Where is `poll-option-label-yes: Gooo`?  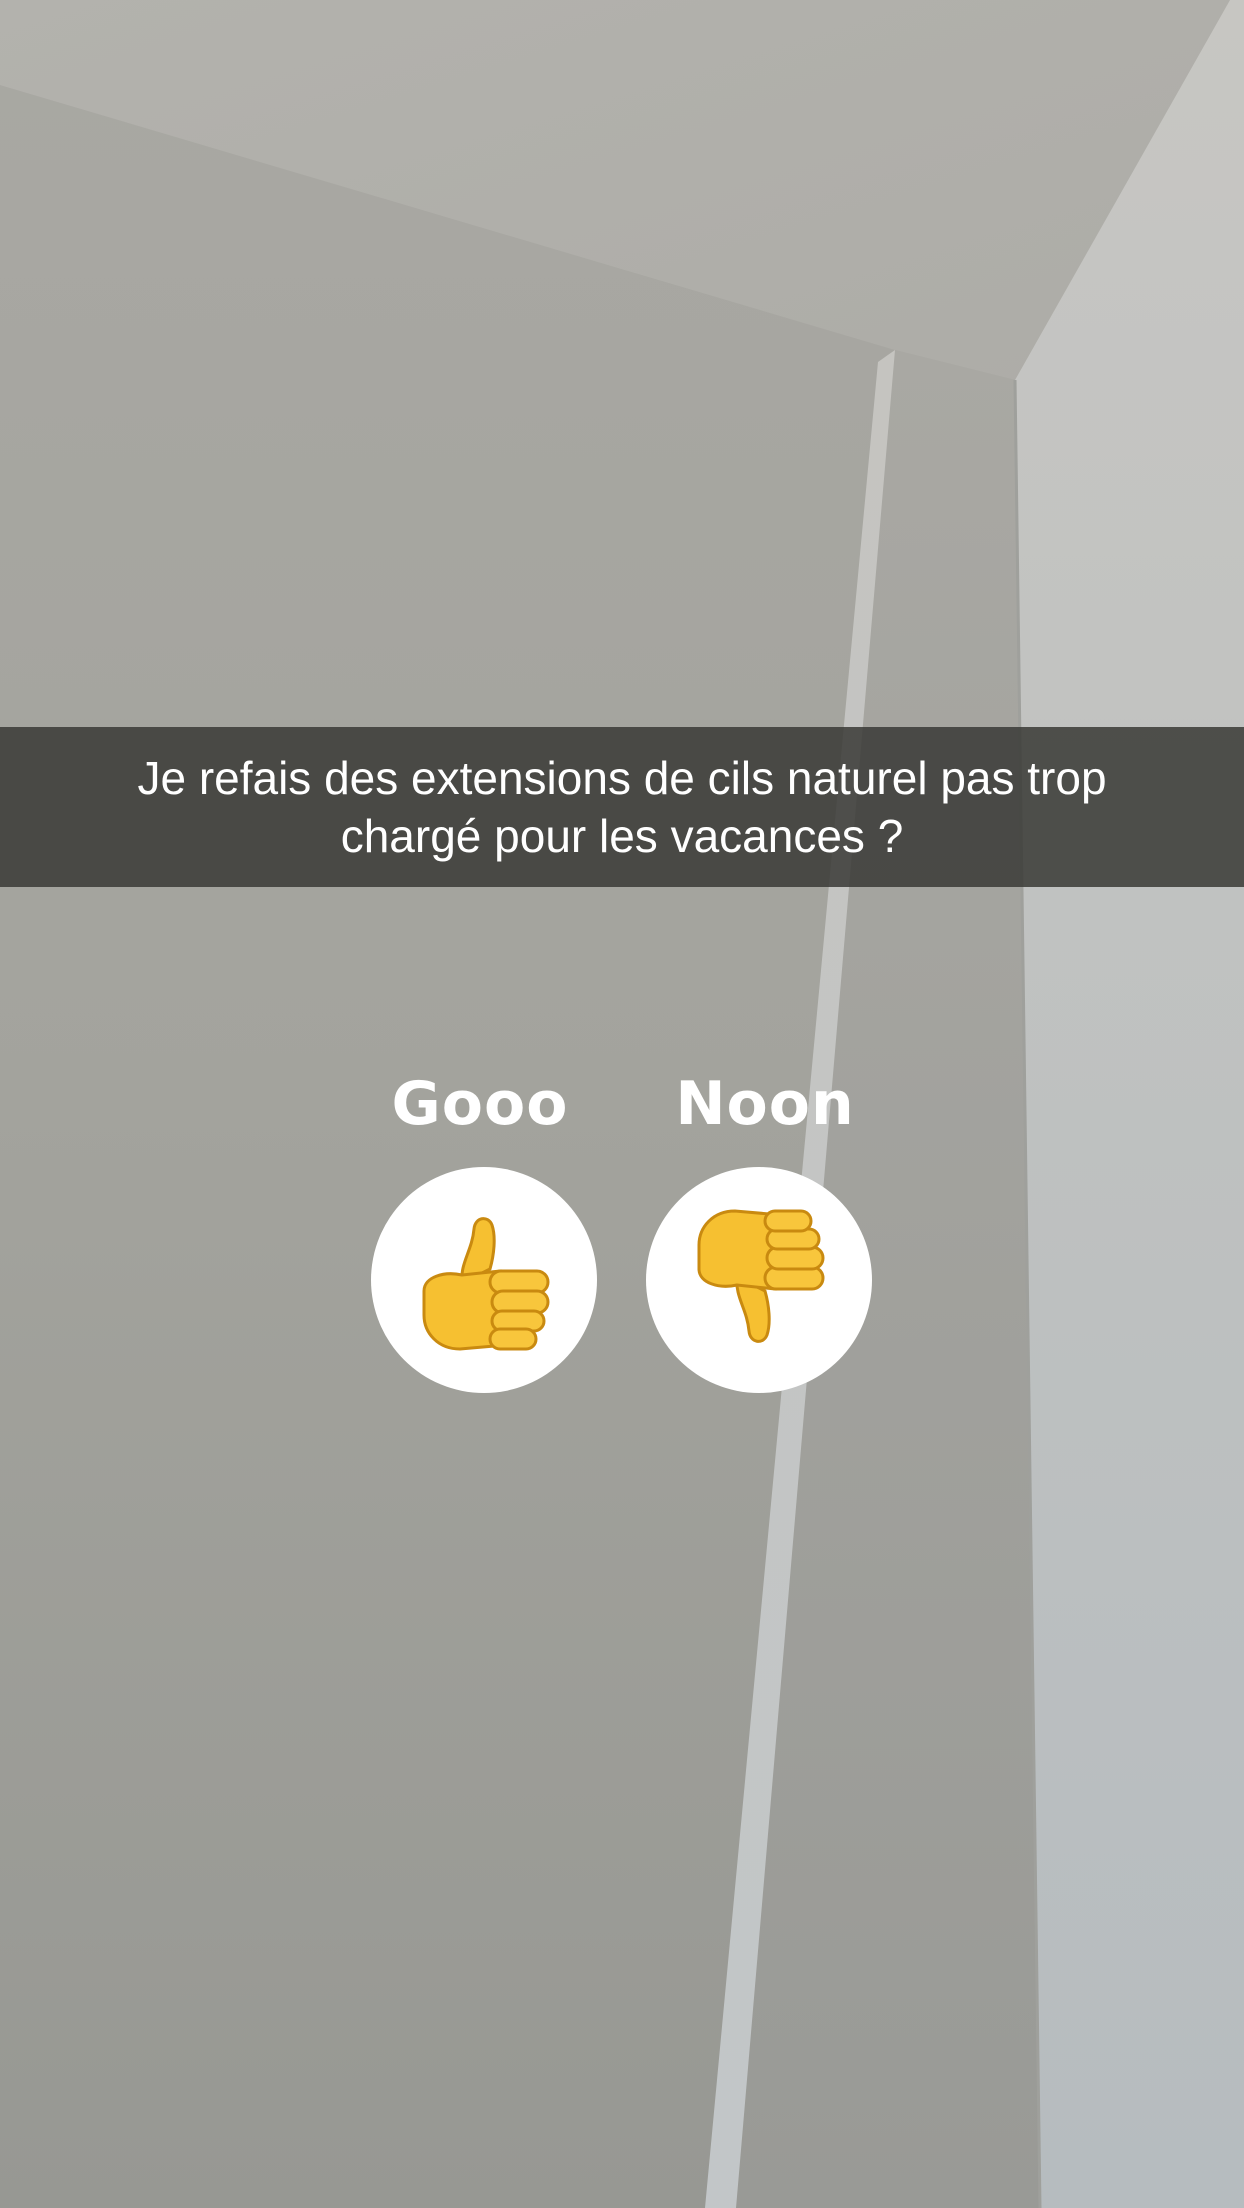
poll-option-label-yes: Gooo is located at coordinates (480, 1104).